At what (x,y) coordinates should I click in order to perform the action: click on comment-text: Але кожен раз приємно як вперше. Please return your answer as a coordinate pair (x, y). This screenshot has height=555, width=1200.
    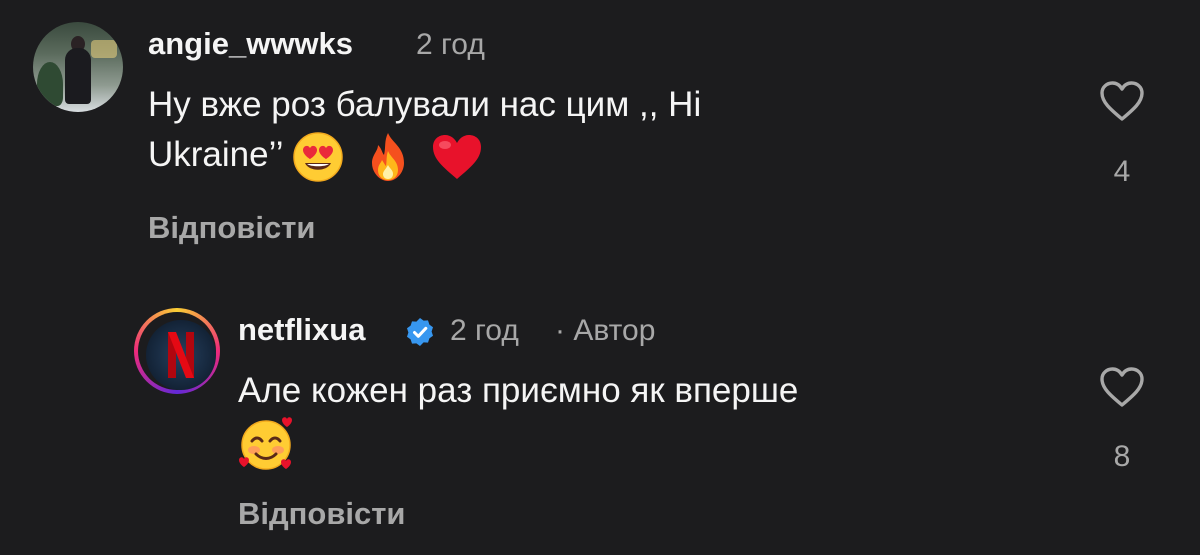
    Looking at the image, I should click on (658, 419).